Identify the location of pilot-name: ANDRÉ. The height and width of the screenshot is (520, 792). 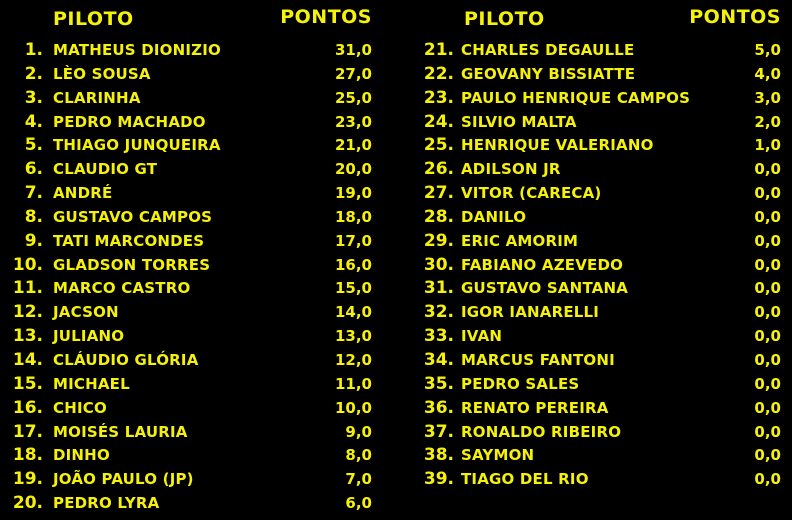
(83, 193).